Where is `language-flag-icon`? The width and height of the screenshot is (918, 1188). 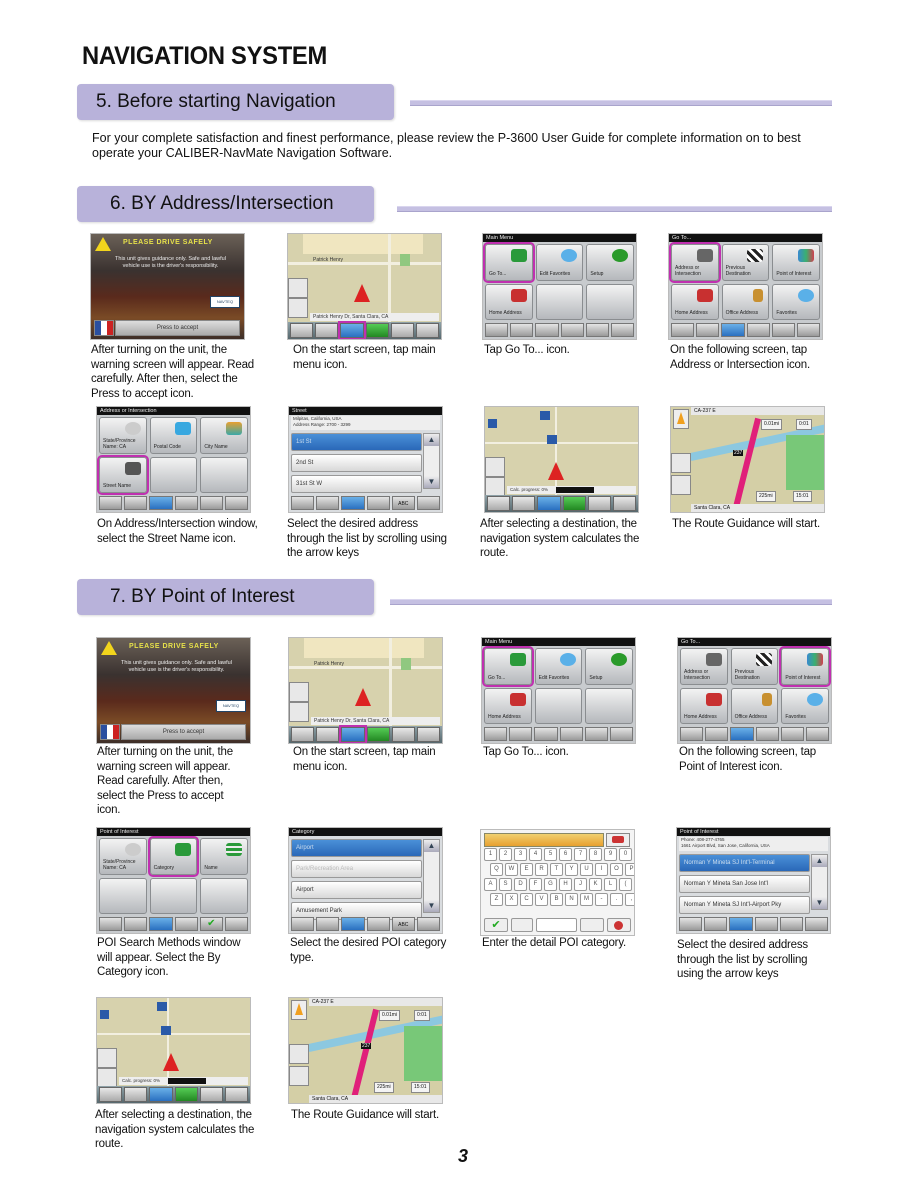 language-flag-icon is located at coordinates (110, 732).